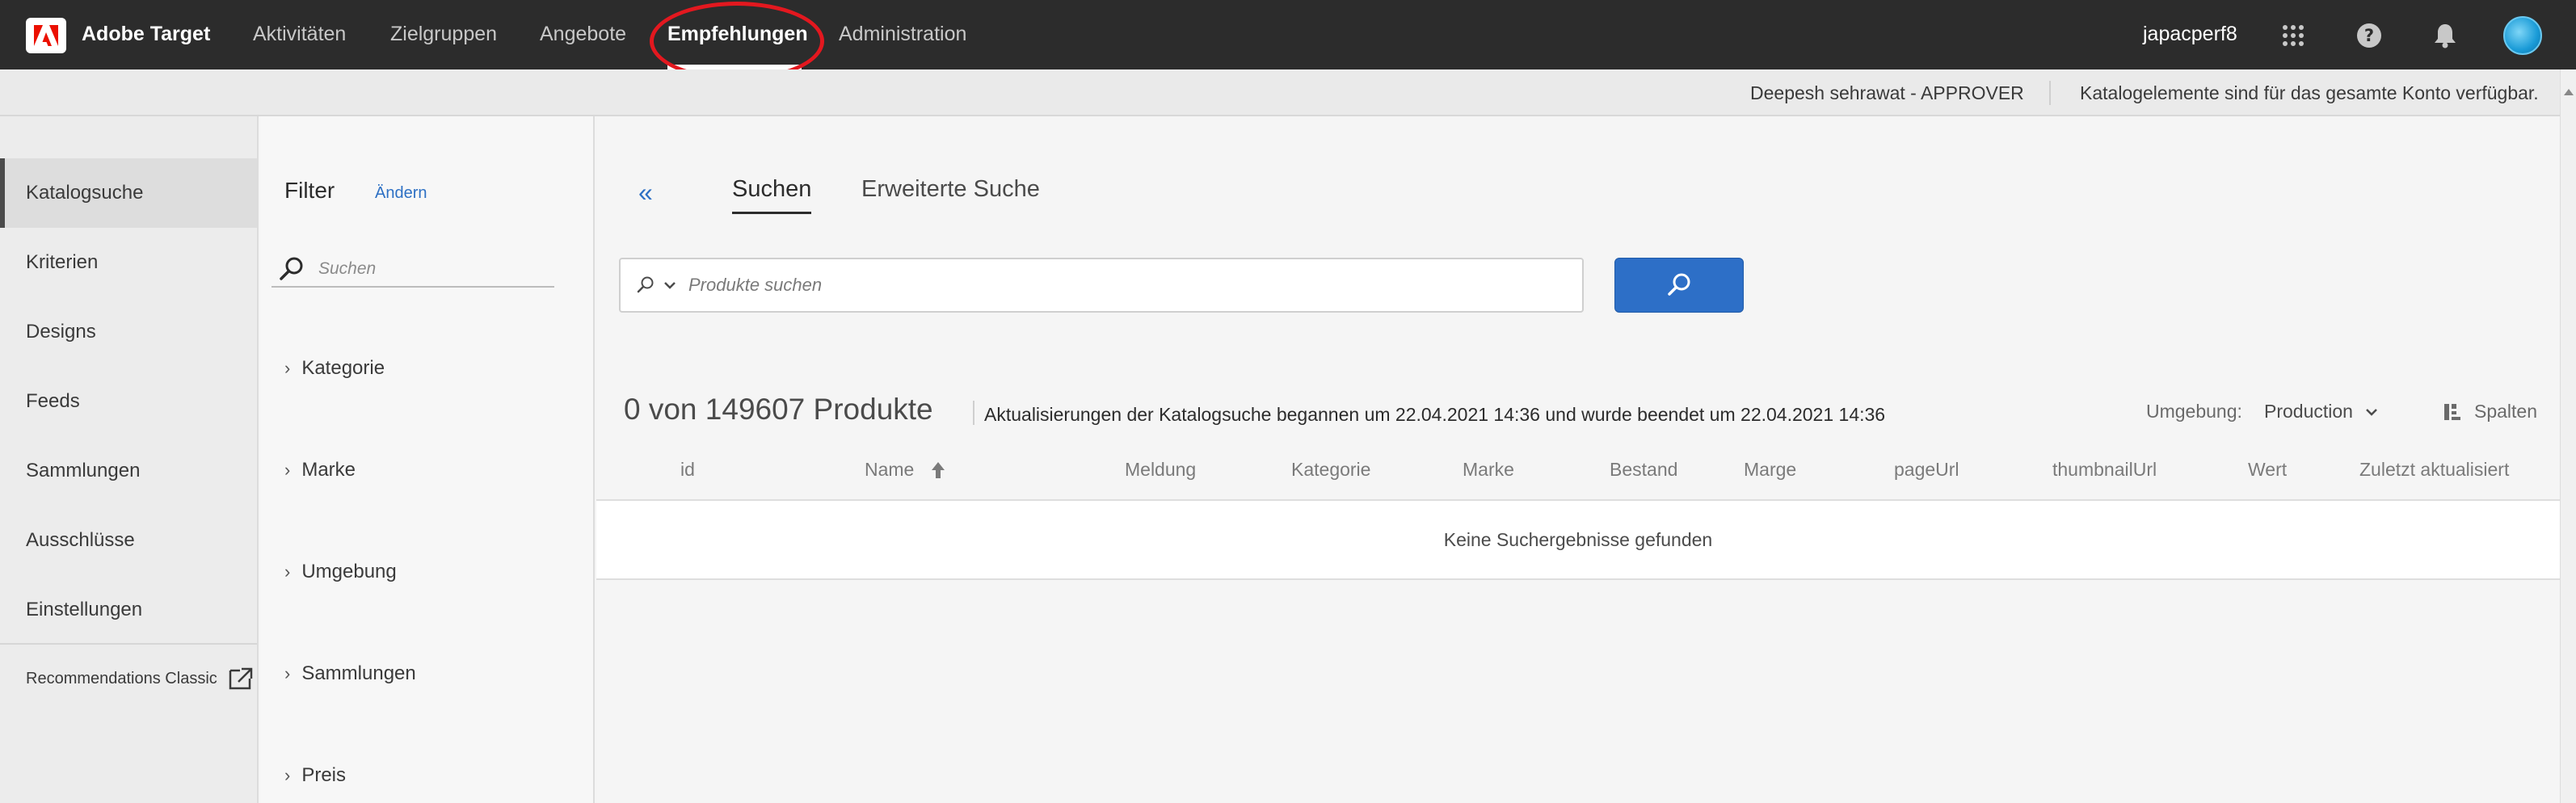  I want to click on facet-sammlungen: › Sammlungen, so click(350, 674).